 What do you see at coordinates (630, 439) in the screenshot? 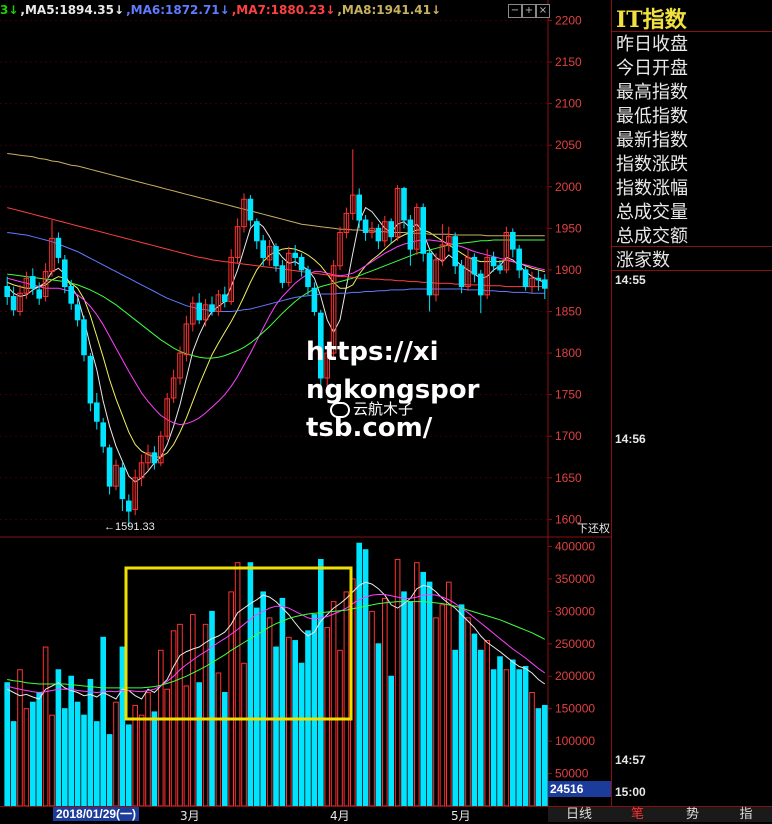
I see `tick-time: 14:56` at bounding box center [630, 439].